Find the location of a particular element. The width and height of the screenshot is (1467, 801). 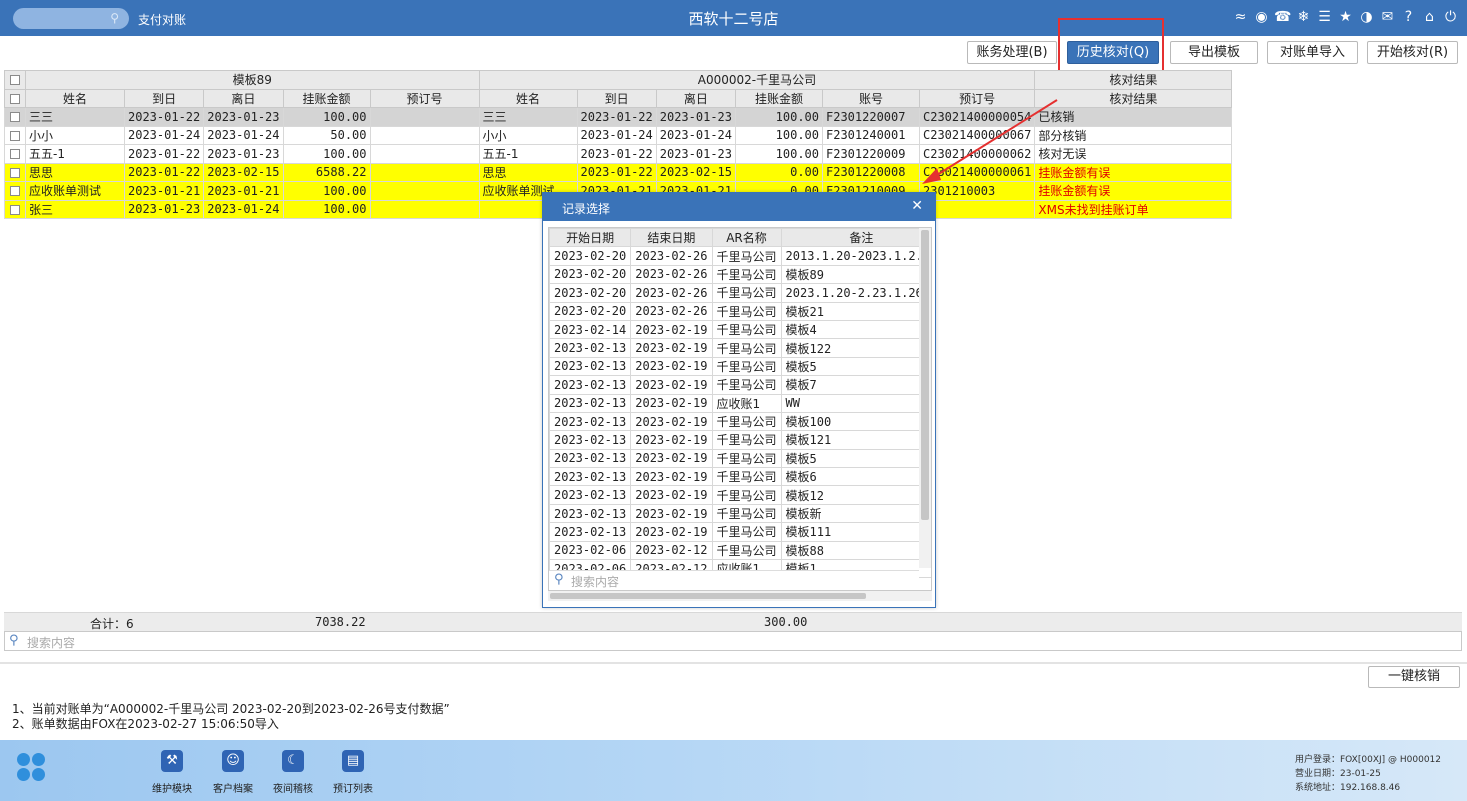

record-row: 2023-02-13 2023-02-19 千里马公司 模板新 is located at coordinates (740, 513).